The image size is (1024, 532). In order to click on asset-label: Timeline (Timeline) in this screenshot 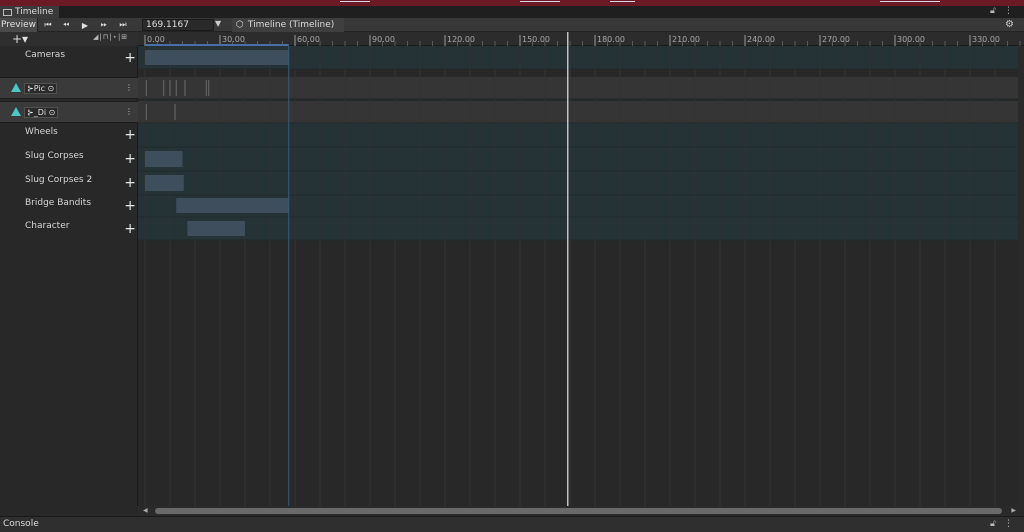, I will do `click(291, 25)`.